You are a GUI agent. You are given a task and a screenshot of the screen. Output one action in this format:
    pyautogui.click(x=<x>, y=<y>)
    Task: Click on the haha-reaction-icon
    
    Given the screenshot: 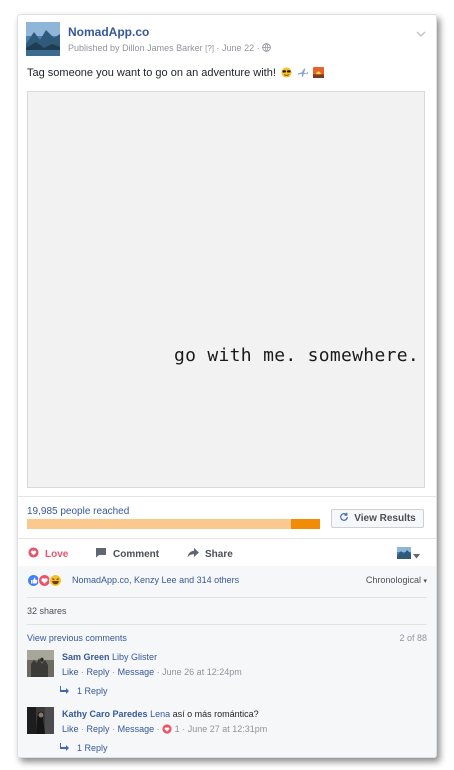 What is the action you would take?
    pyautogui.click(x=55, y=583)
    